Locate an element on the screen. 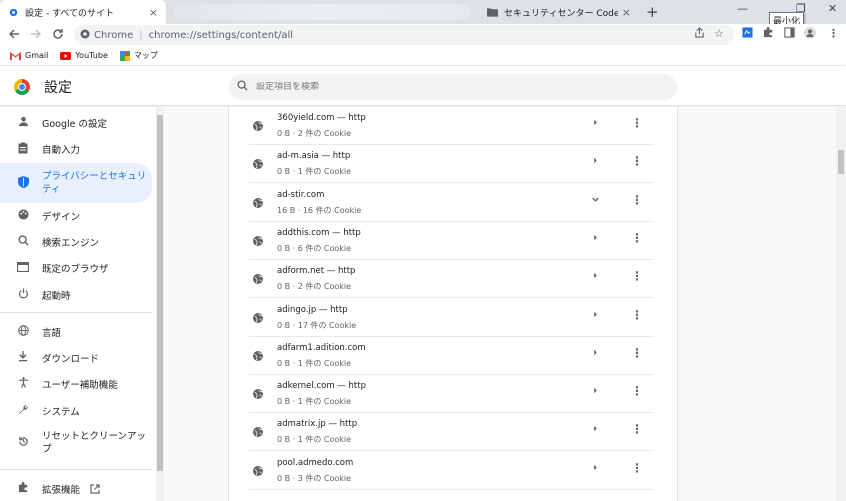  sidebar-item-label: リセットとクリーンアップ is located at coordinates (94, 443).